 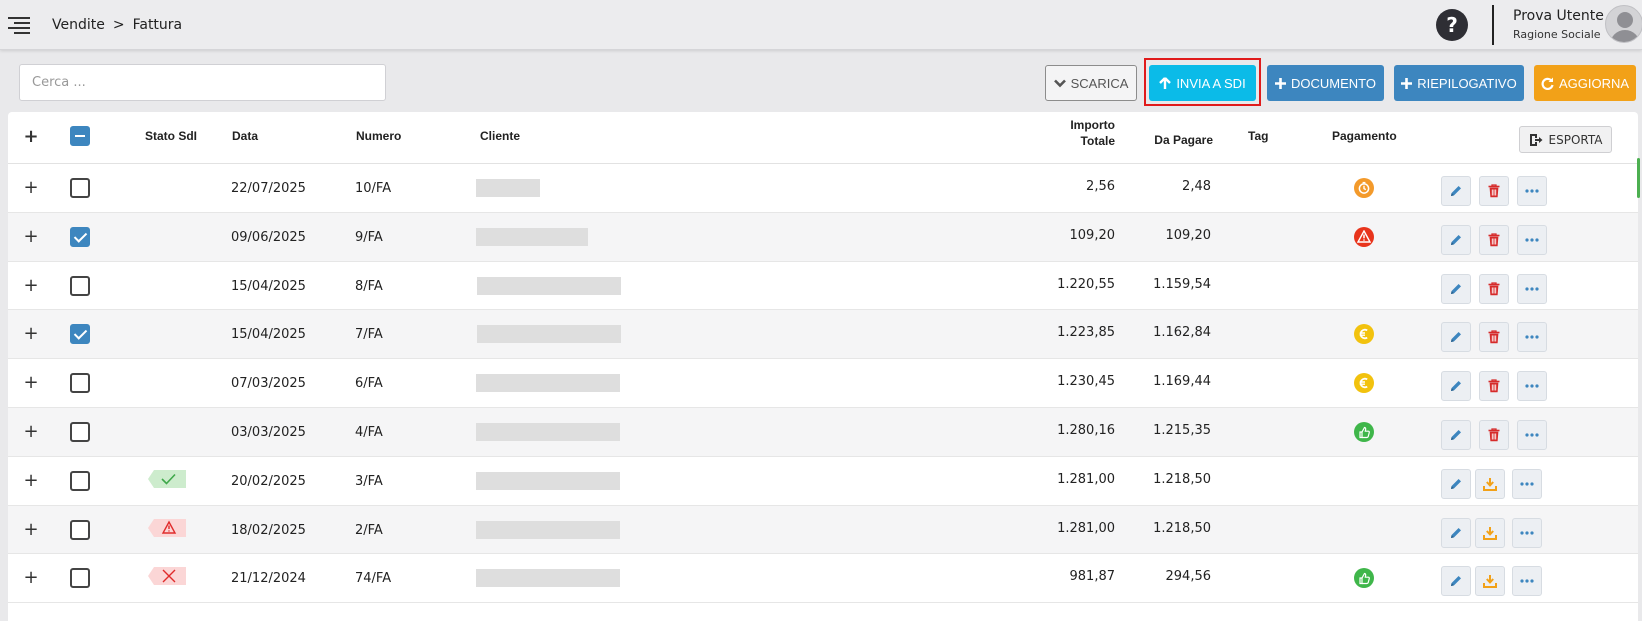 What do you see at coordinates (78, 25) in the screenshot?
I see `breadcrumb-section: Vendite` at bounding box center [78, 25].